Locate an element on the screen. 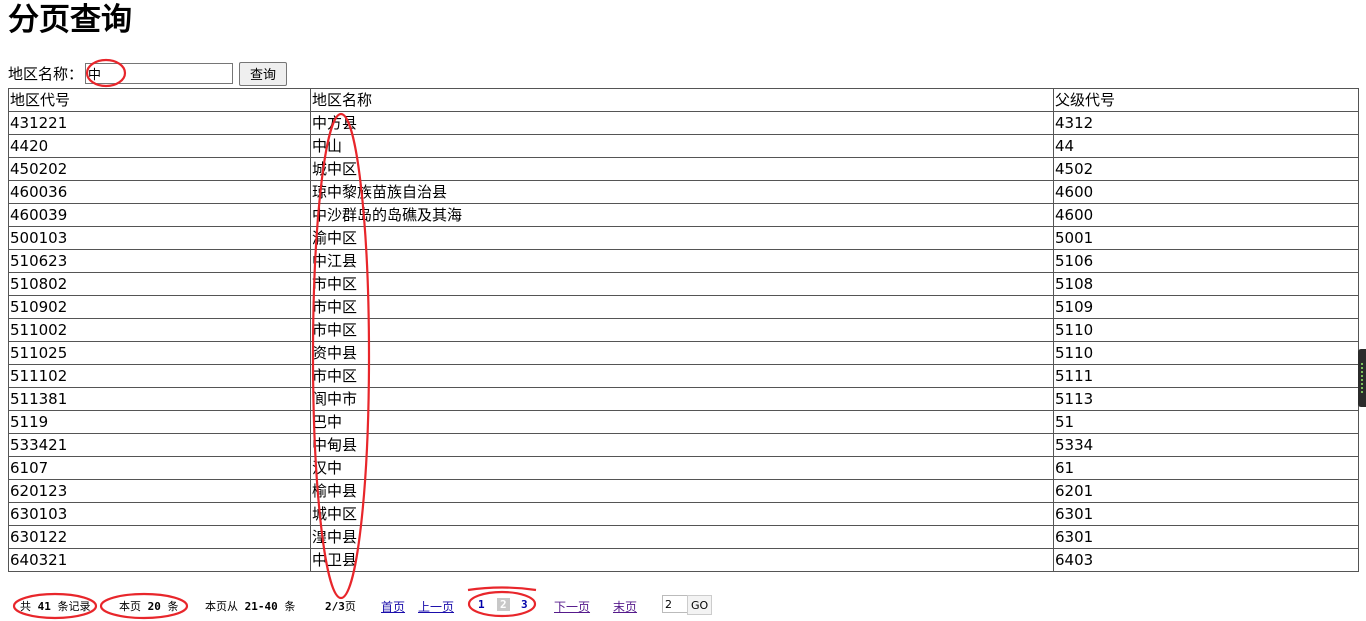 This screenshot has height=621, width=1366. page-range-info: 本页从 21-40 条 is located at coordinates (250, 606).